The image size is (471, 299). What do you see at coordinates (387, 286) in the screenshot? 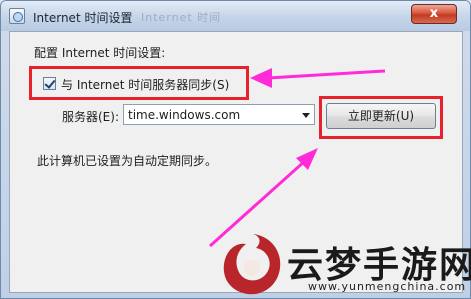
I see `watermark-url: www.yunmengchina.com` at bounding box center [387, 286].